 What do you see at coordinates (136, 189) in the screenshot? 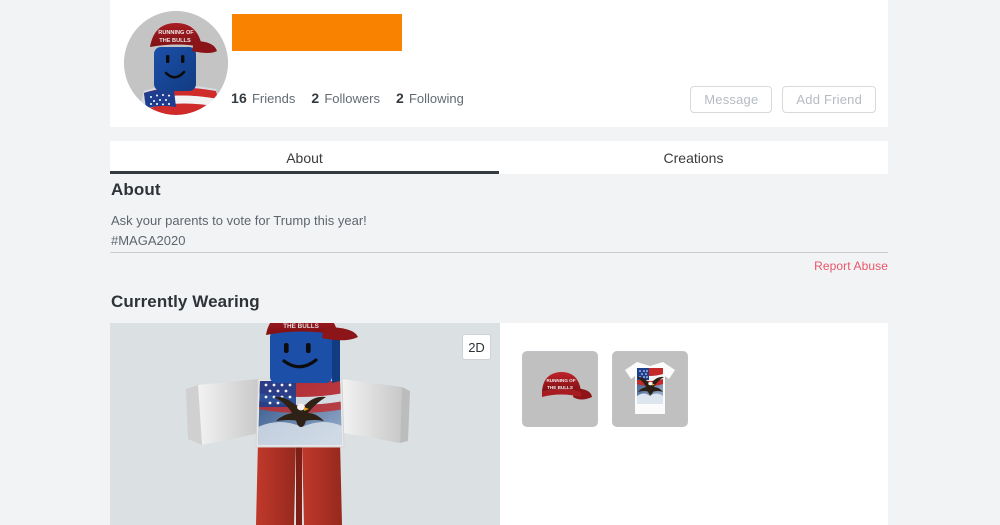
I see `about-heading: About` at bounding box center [136, 189].